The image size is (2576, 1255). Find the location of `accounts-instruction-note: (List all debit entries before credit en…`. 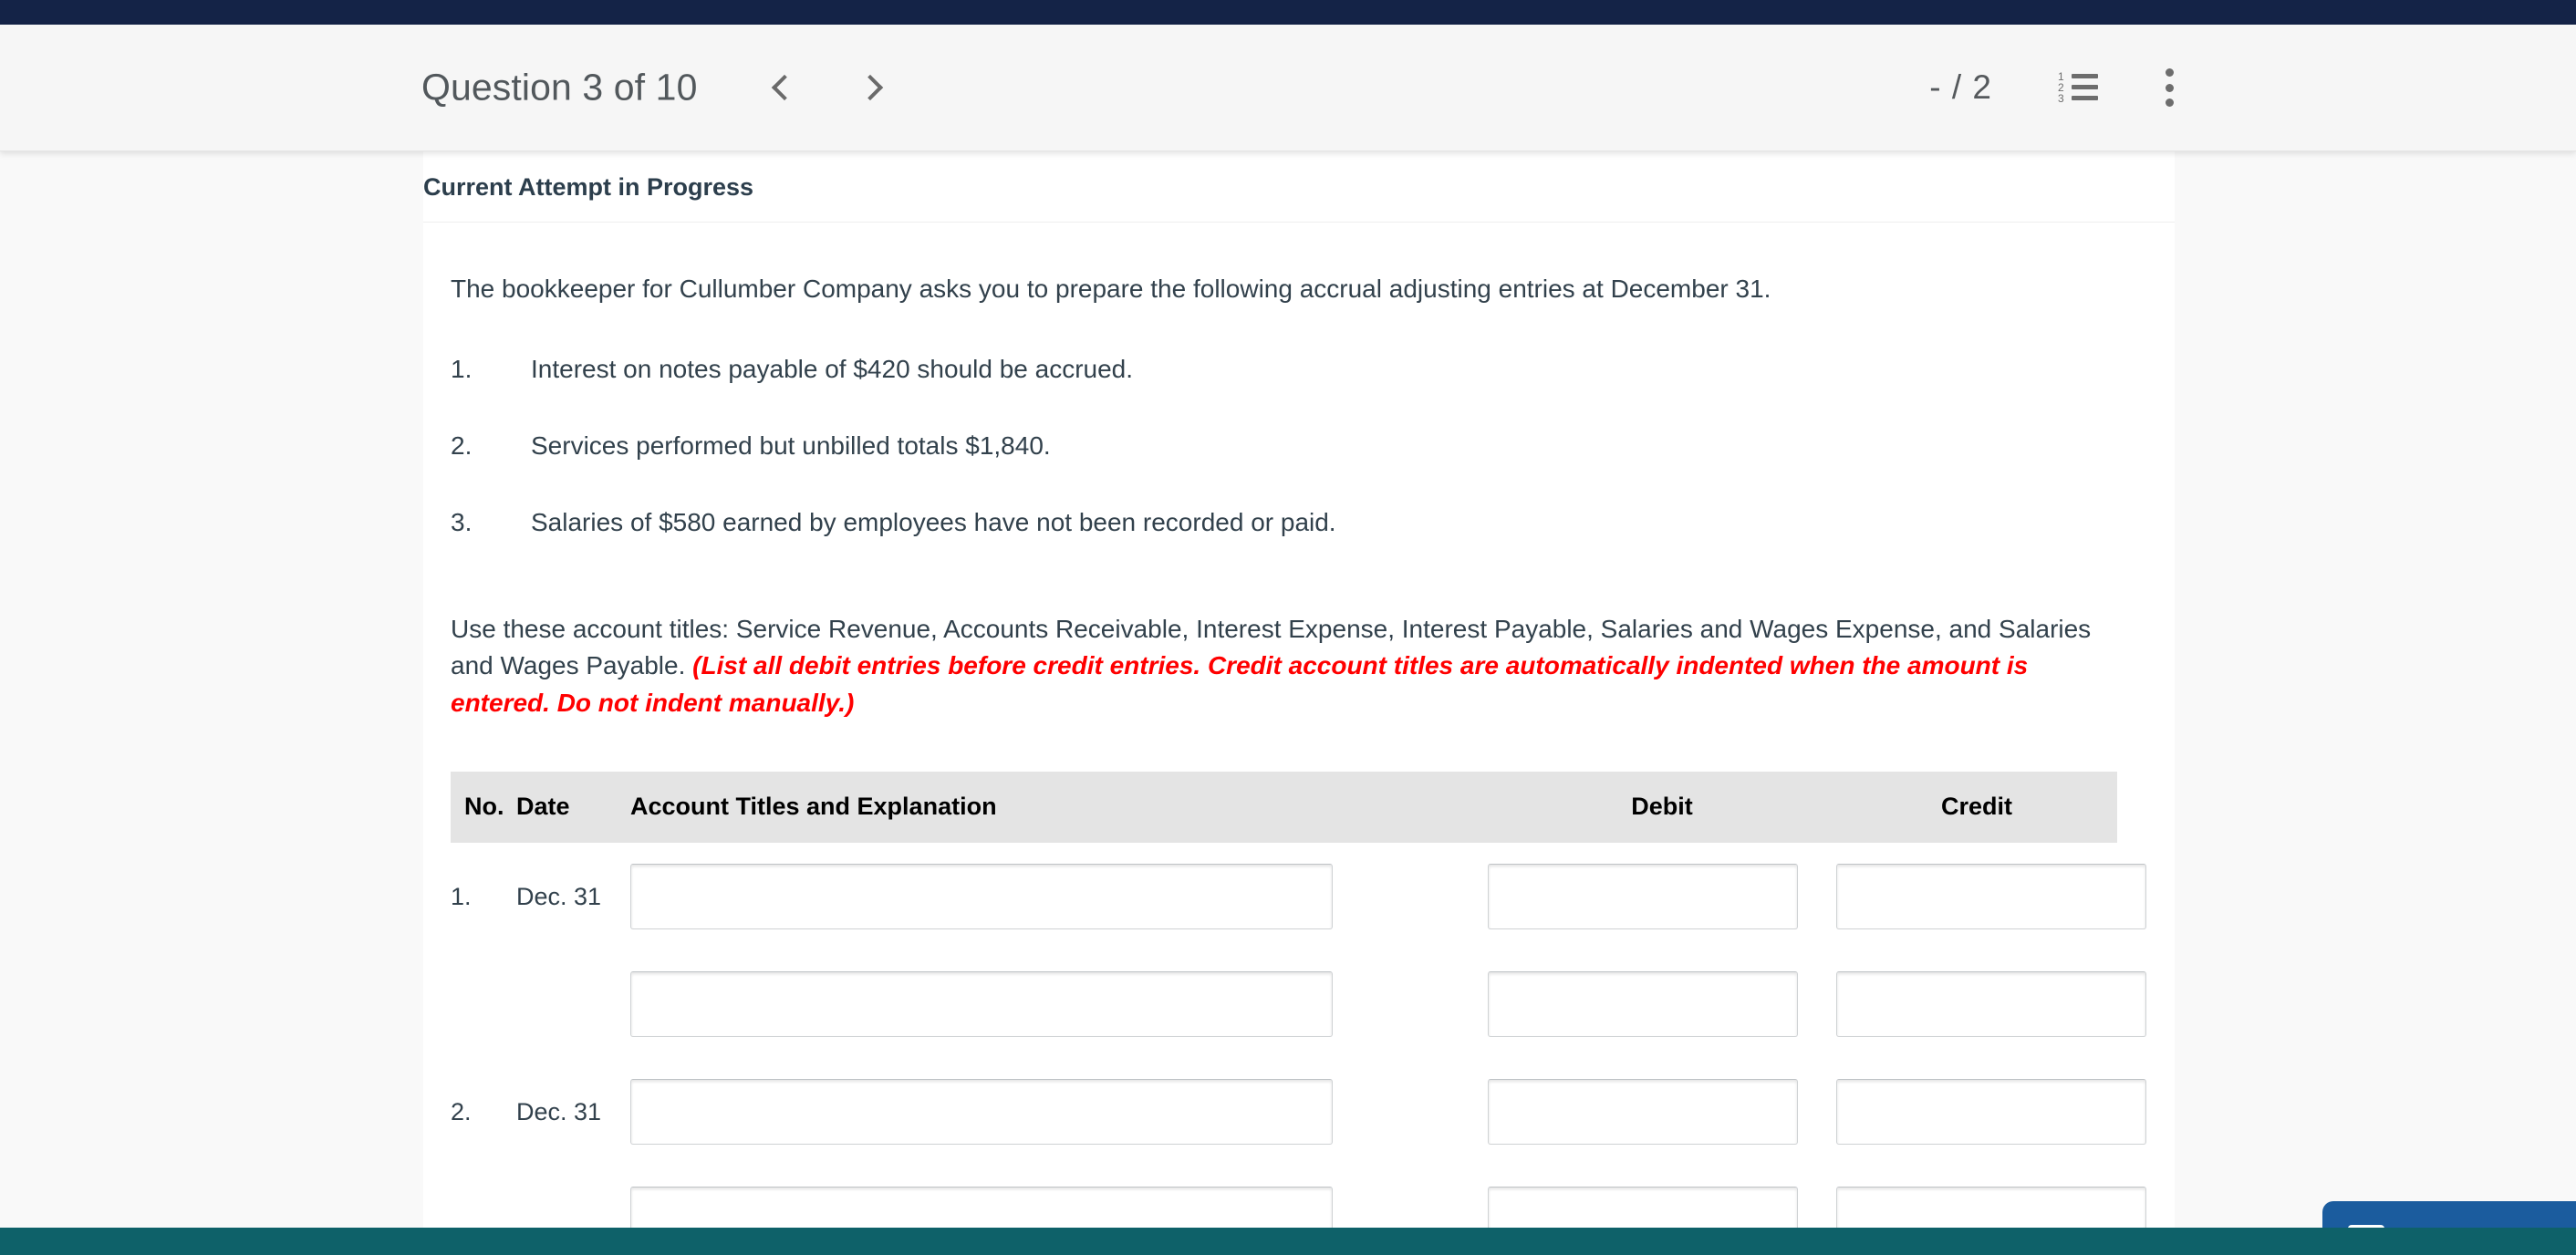

accounts-instruction-note: (List all debit entries before credit en… is located at coordinates (1240, 684).